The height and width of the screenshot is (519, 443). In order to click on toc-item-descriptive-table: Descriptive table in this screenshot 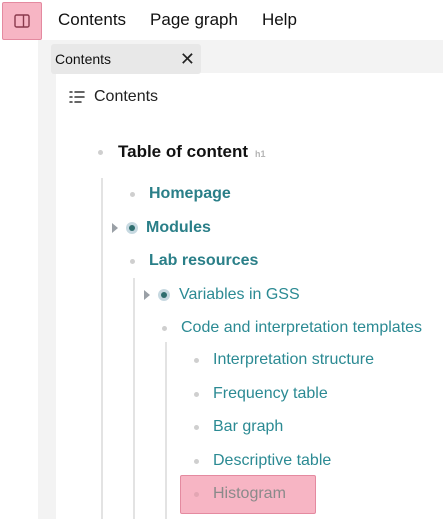, I will do `click(262, 461)`.